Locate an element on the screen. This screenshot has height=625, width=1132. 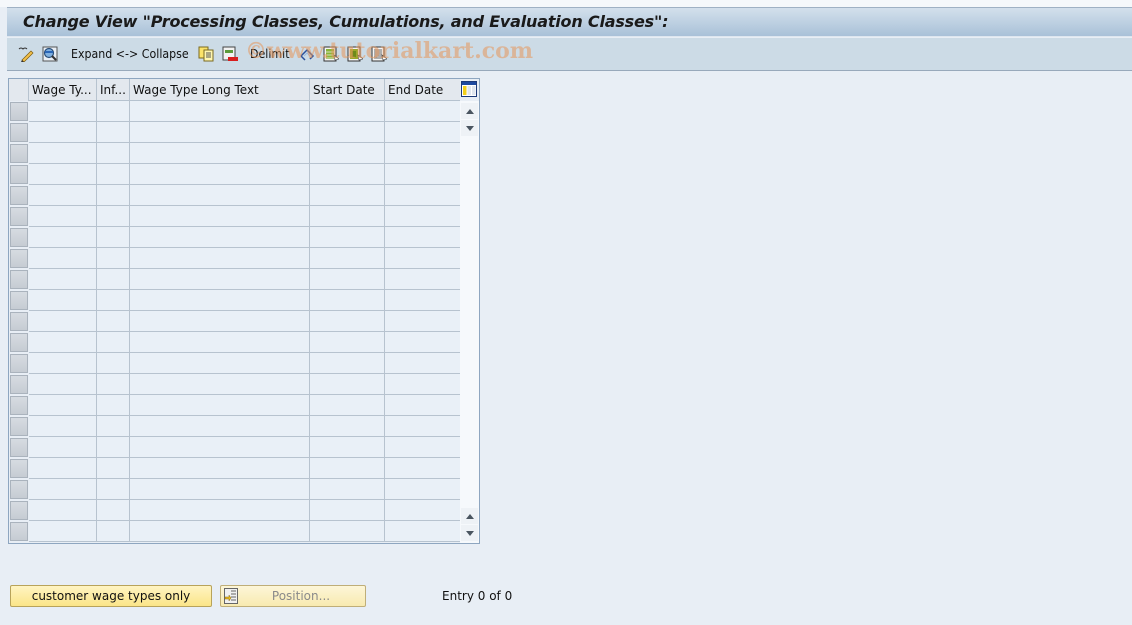
column-header-start-date: Start Date is located at coordinates (347, 90).